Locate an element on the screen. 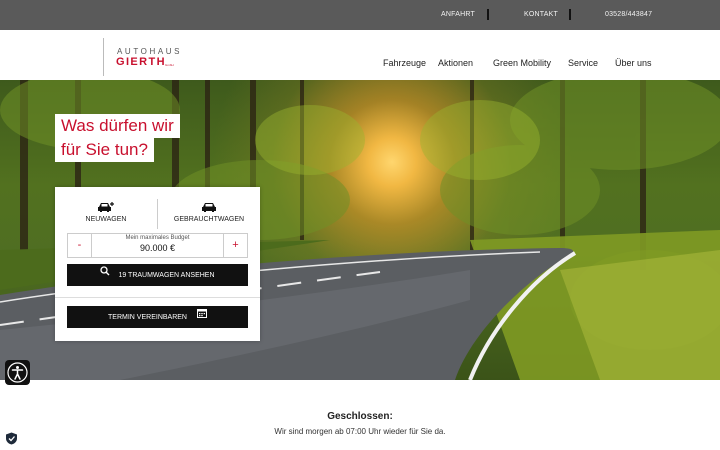  budget-label: Mein maximales Budget is located at coordinates (157, 238).